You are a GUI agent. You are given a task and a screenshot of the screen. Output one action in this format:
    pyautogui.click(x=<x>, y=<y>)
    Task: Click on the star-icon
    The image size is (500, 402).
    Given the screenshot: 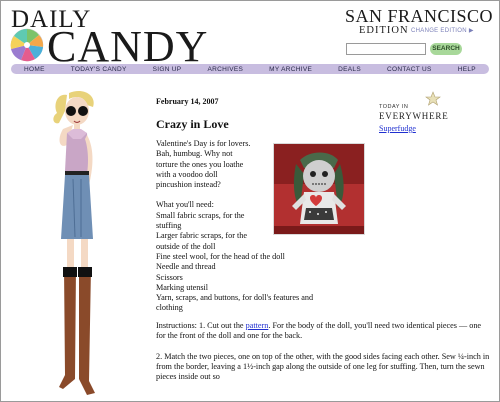 What is the action you would take?
    pyautogui.click(x=433, y=98)
    